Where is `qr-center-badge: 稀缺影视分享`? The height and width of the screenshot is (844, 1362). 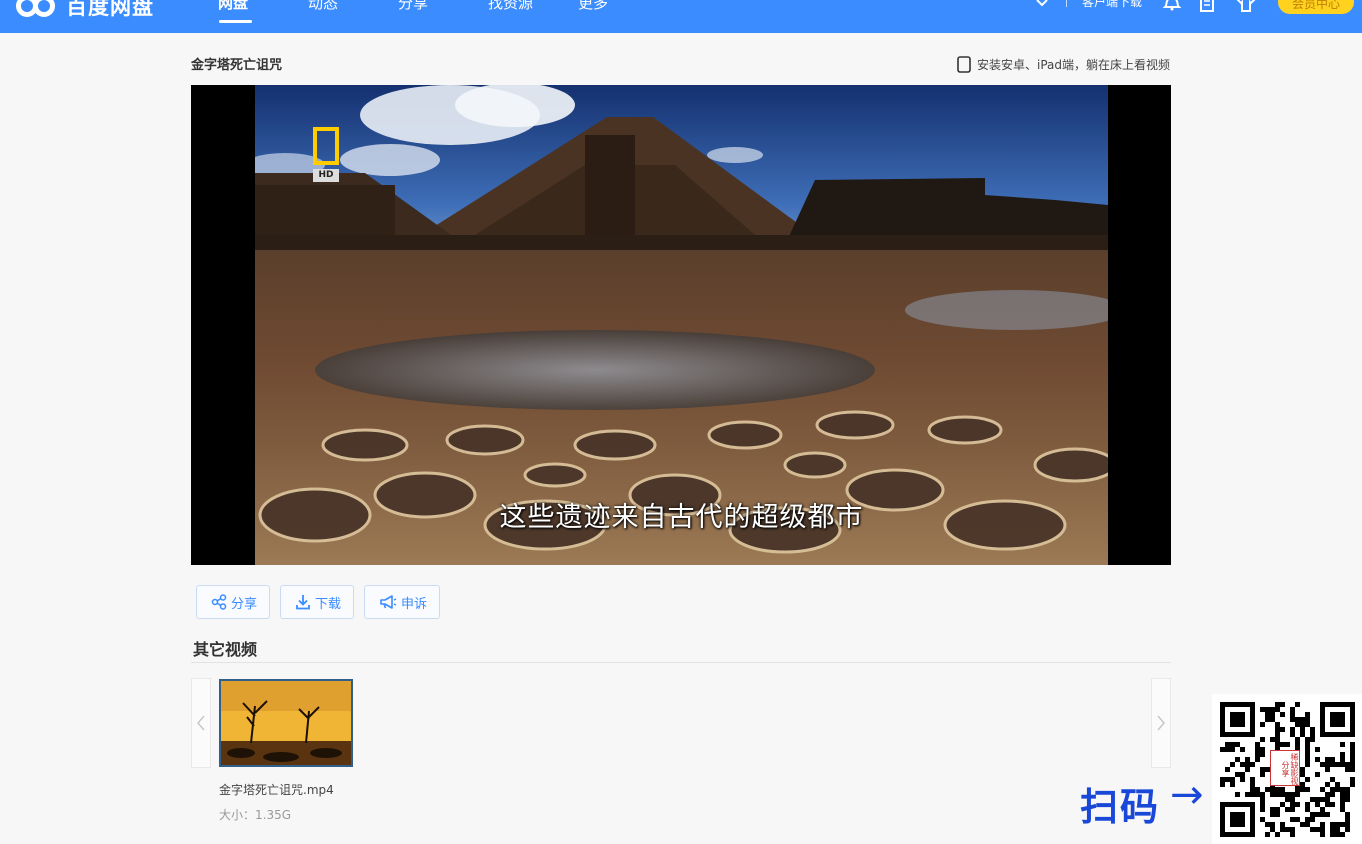 qr-center-badge: 稀缺影视分享 is located at coordinates (1285, 768).